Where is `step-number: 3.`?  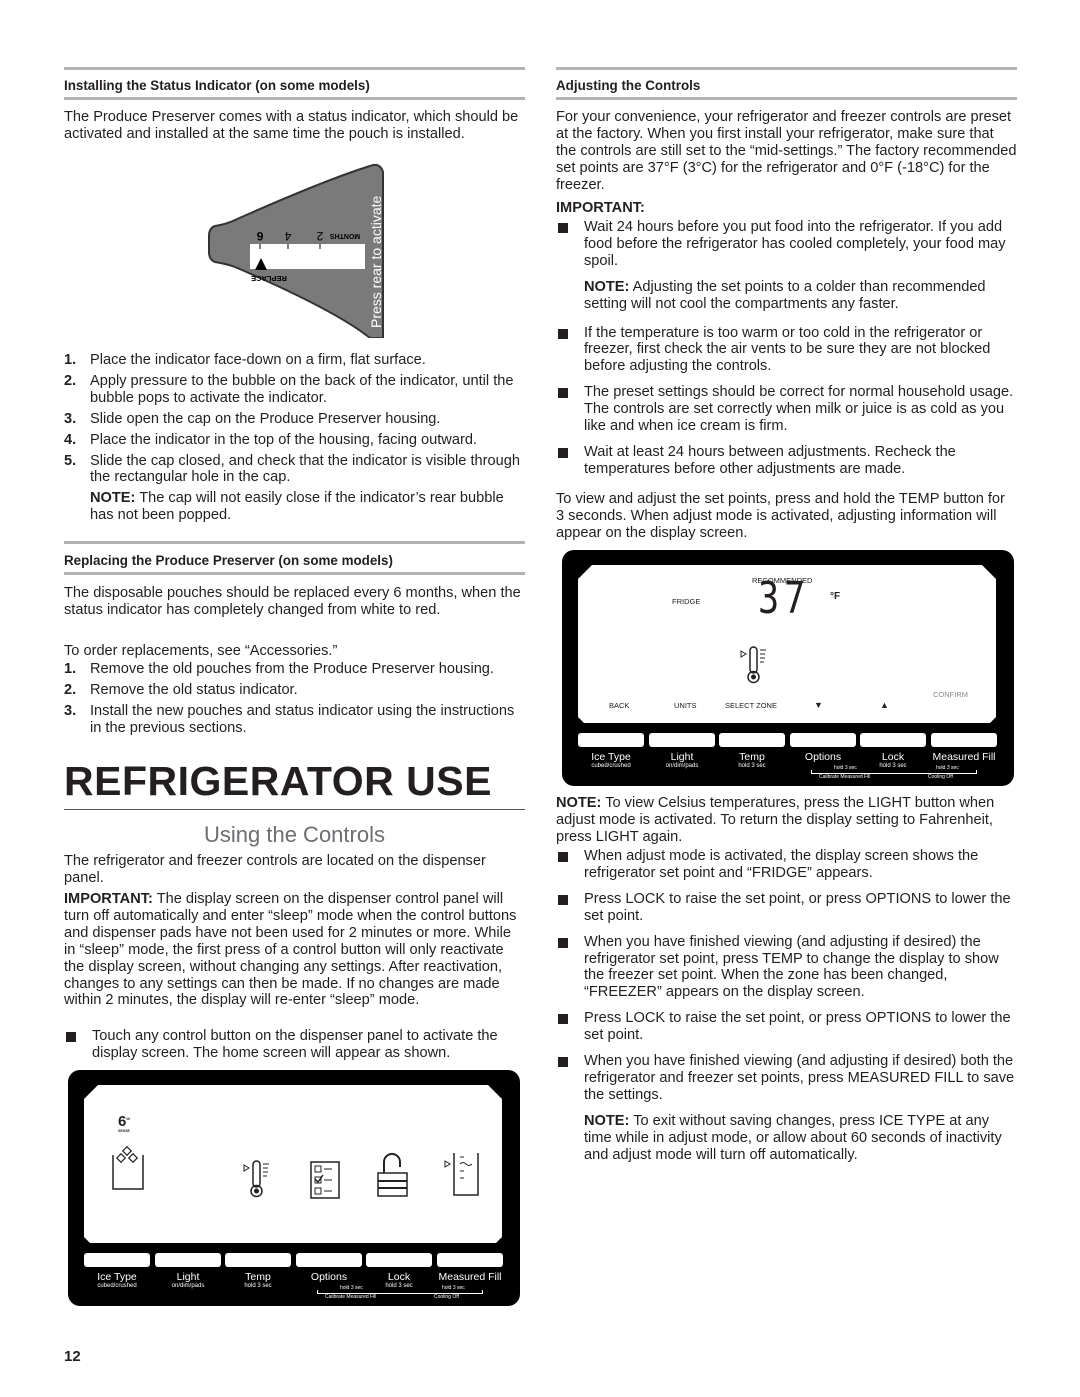
step-number: 3. is located at coordinates (70, 710).